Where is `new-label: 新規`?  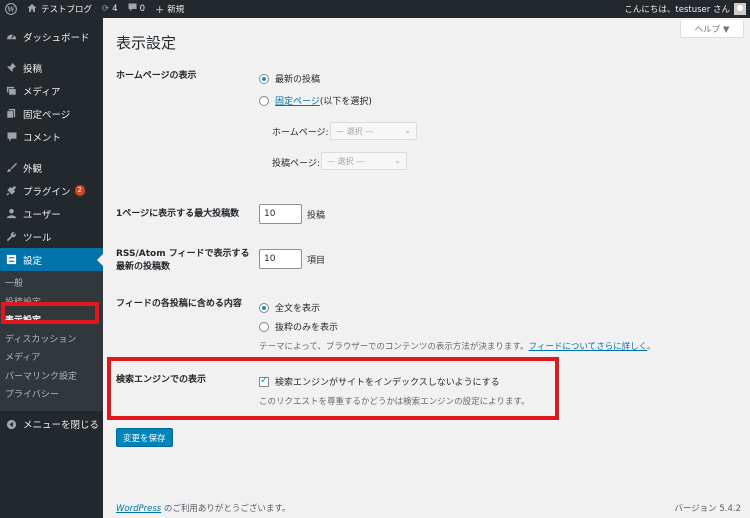
new-label: 新規 is located at coordinates (176, 10).